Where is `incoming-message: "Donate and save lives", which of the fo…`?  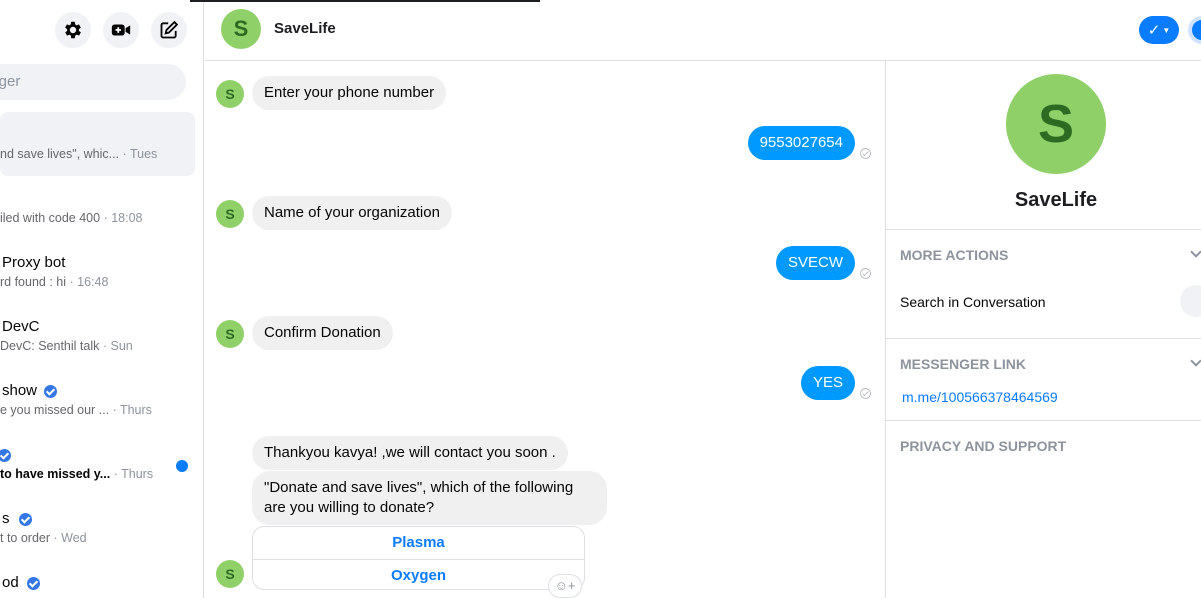
incoming-message: "Donate and save lives", which of the fo… is located at coordinates (429, 498).